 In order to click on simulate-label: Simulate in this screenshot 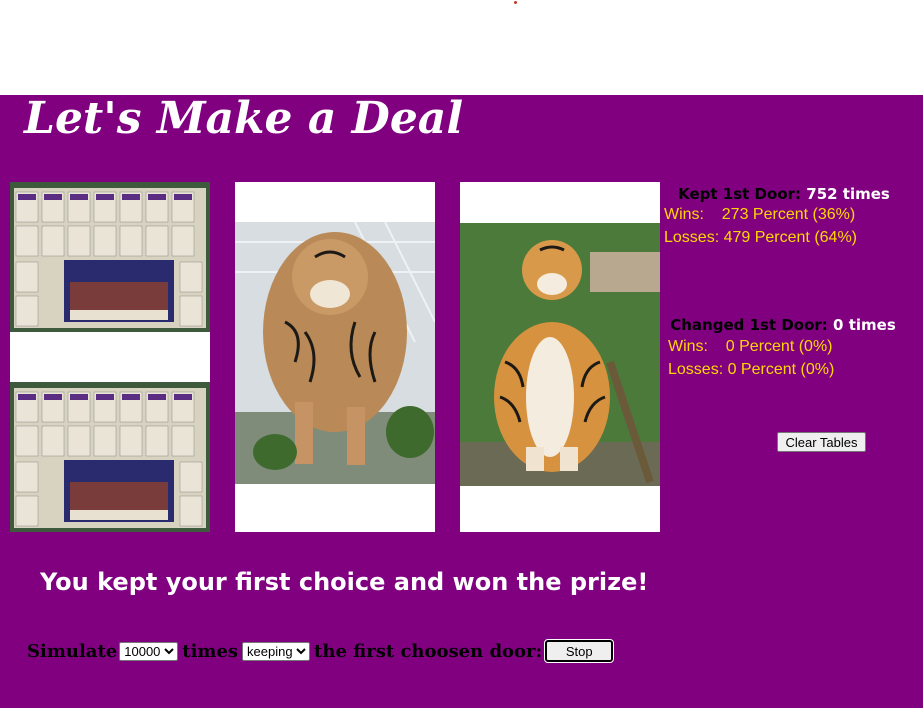, I will do `click(72, 651)`.